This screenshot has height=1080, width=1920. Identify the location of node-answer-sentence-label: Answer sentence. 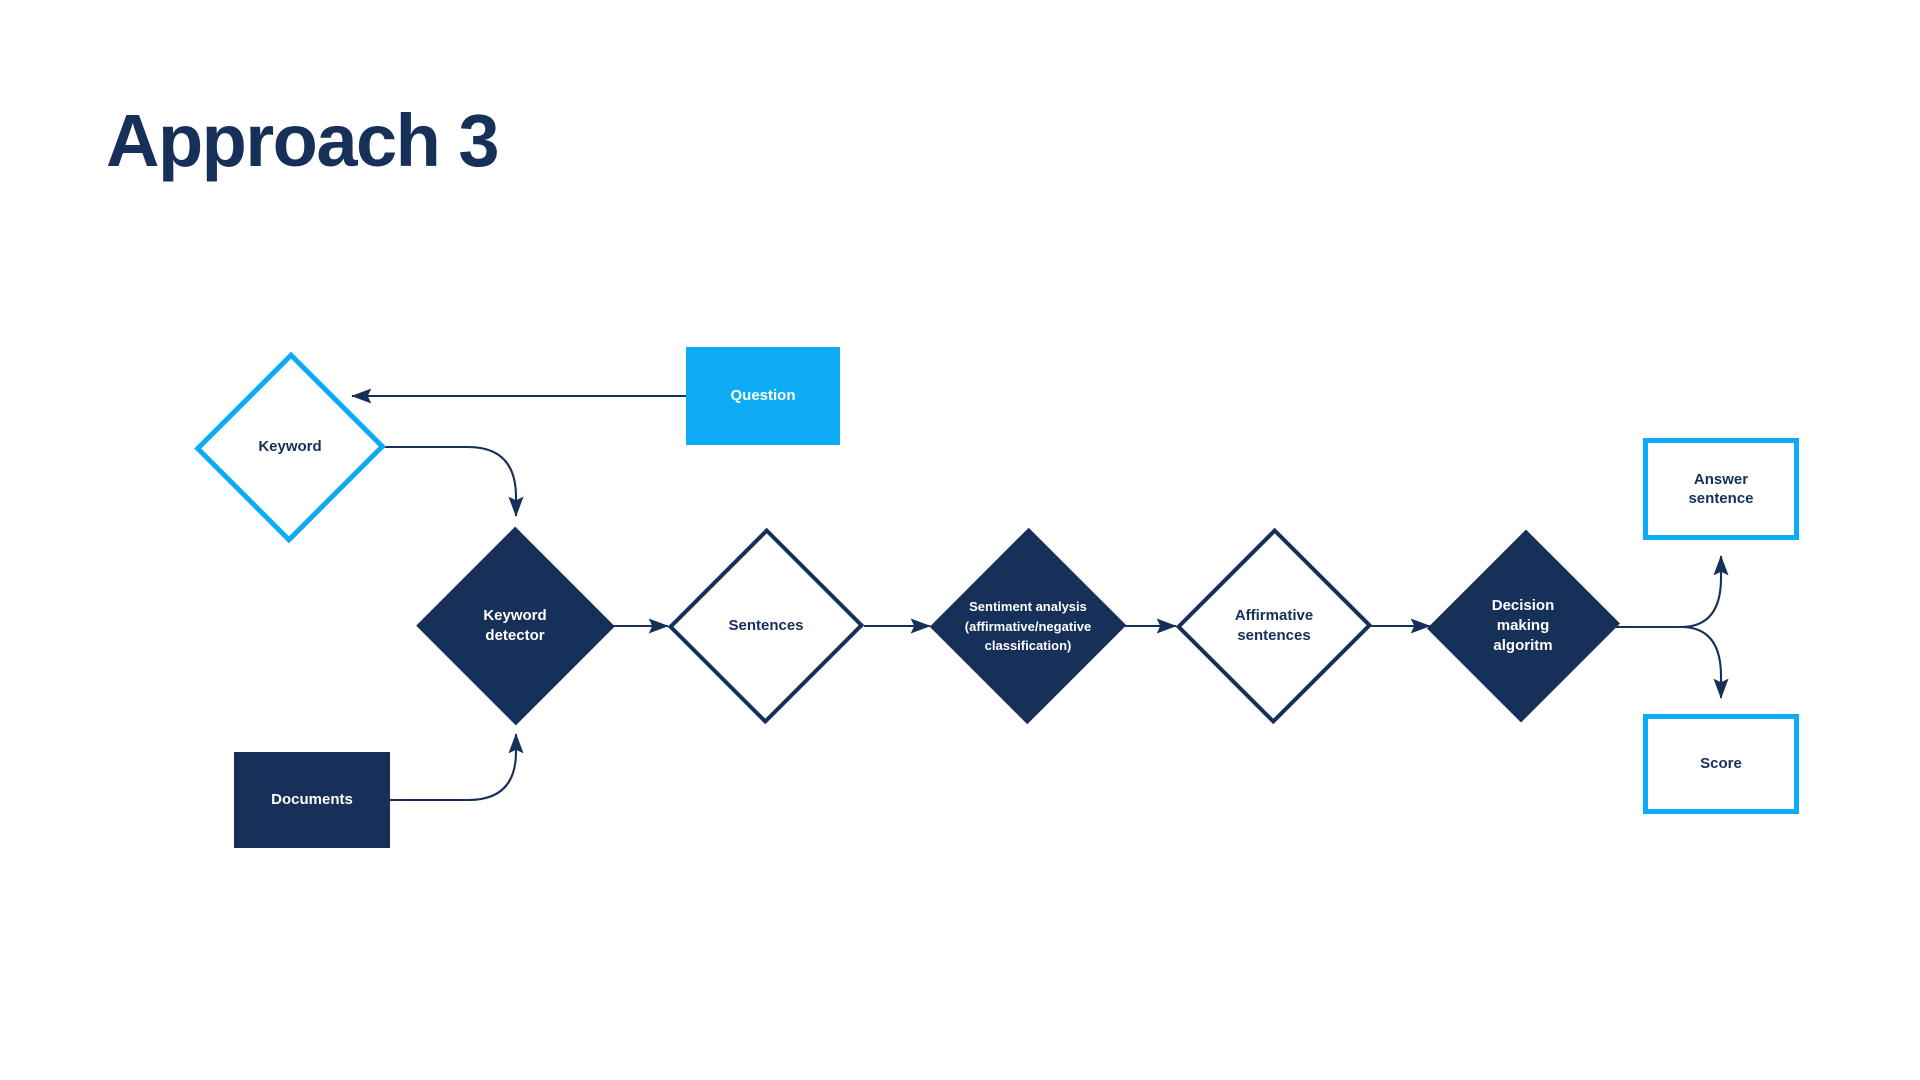
(1721, 489).